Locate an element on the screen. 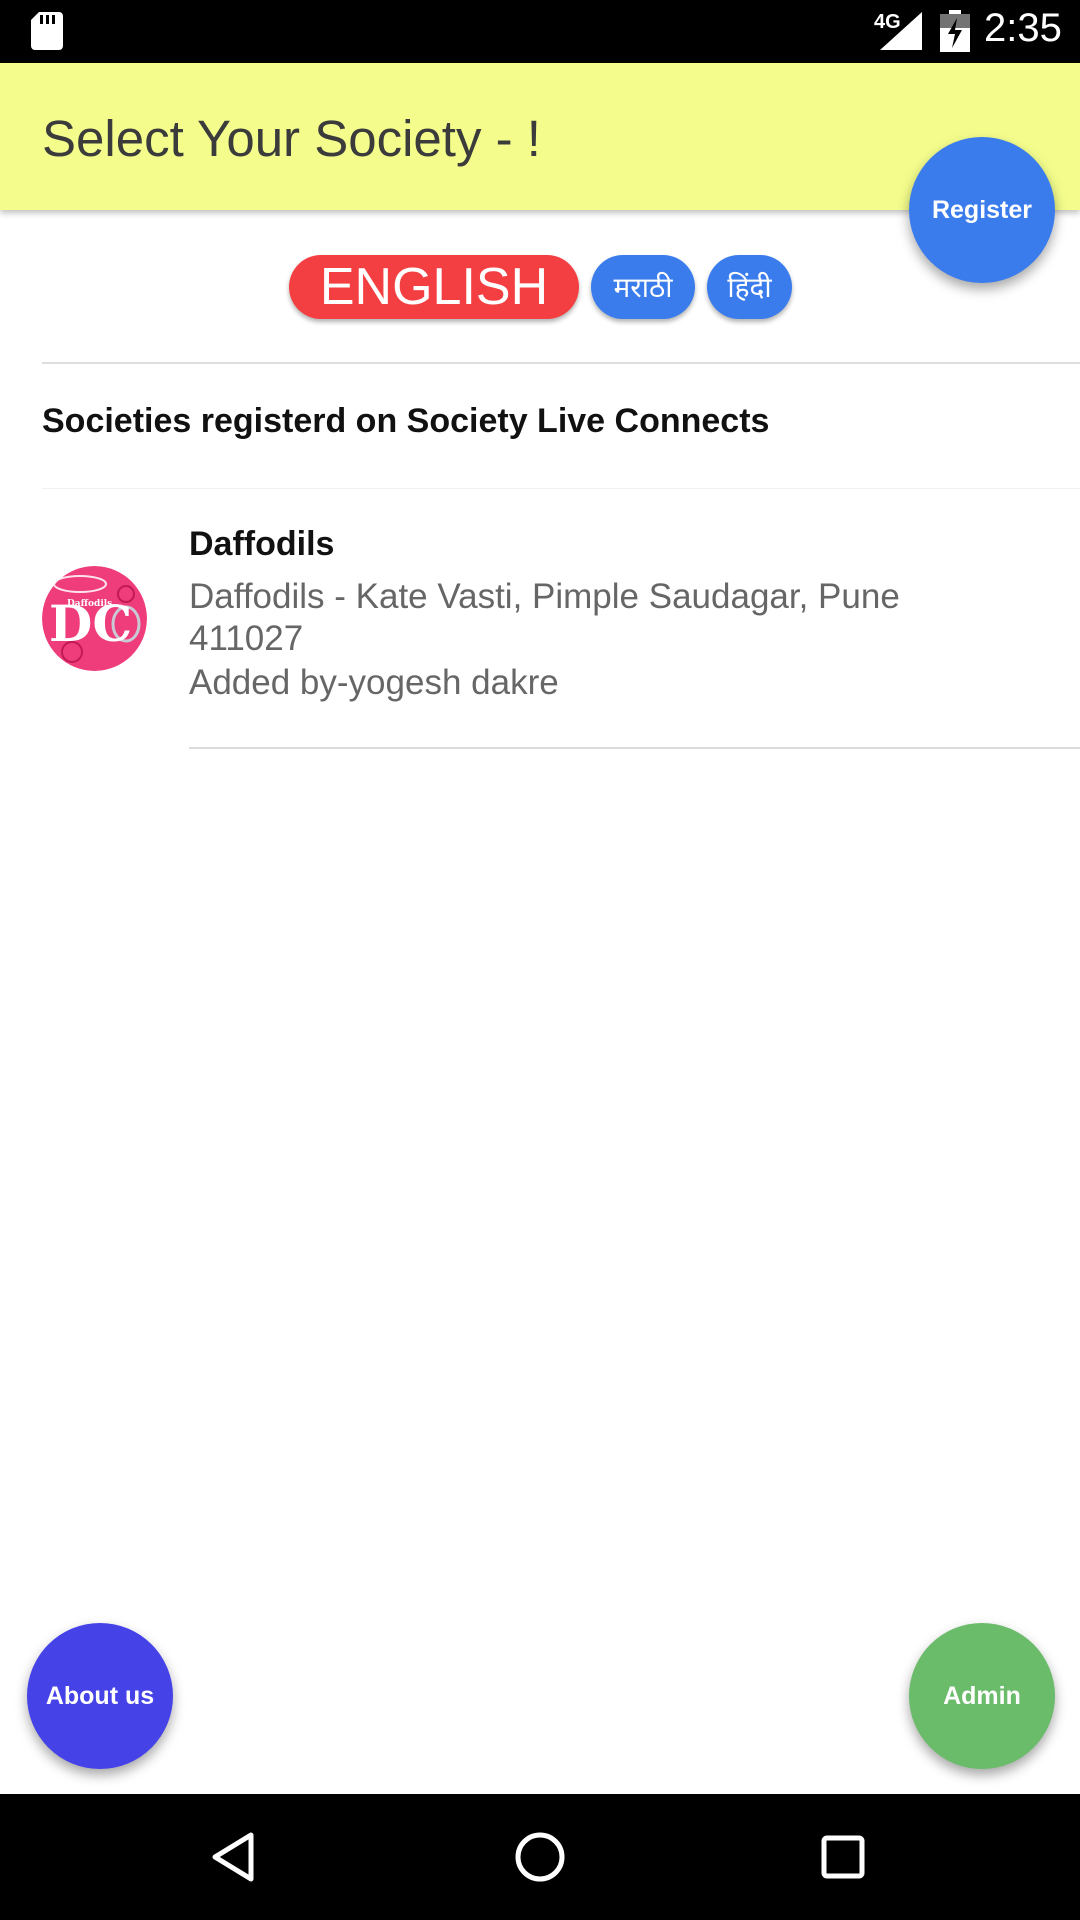  marathi-language-button: मराठी is located at coordinates (643, 287).